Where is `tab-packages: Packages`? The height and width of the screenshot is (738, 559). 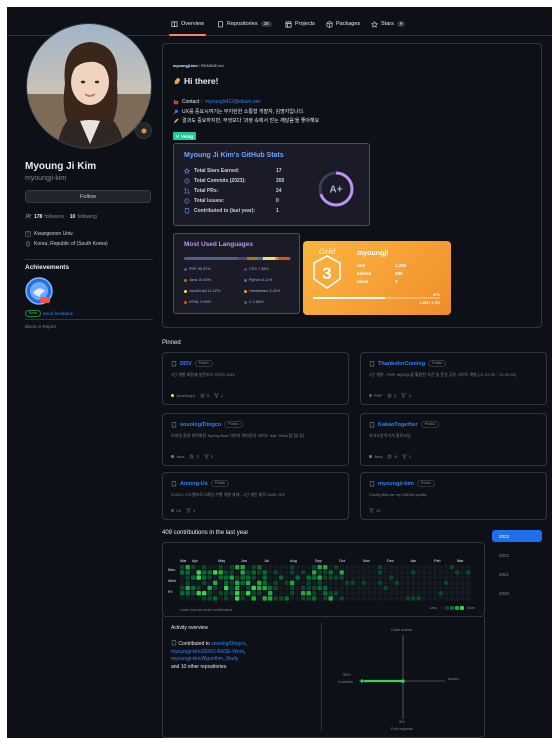 tab-packages: Packages is located at coordinates (343, 24).